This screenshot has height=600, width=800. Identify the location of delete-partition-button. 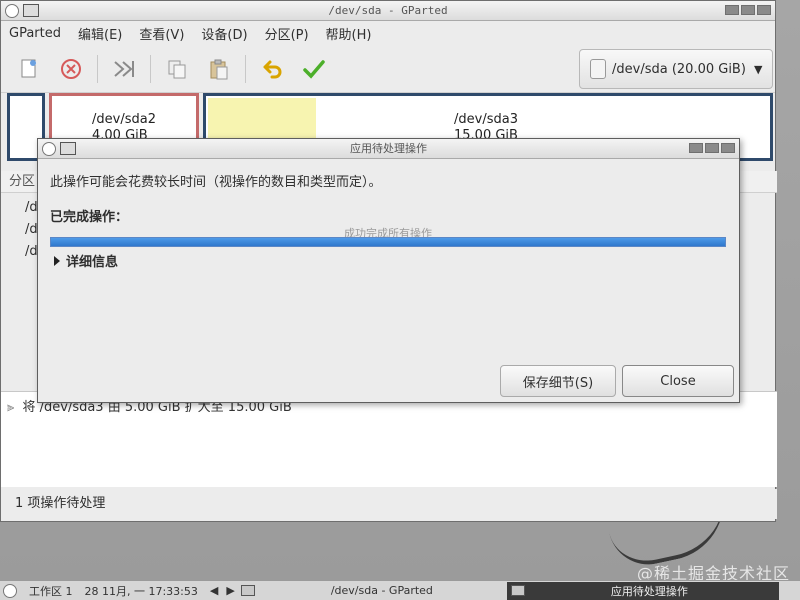
(71, 69).